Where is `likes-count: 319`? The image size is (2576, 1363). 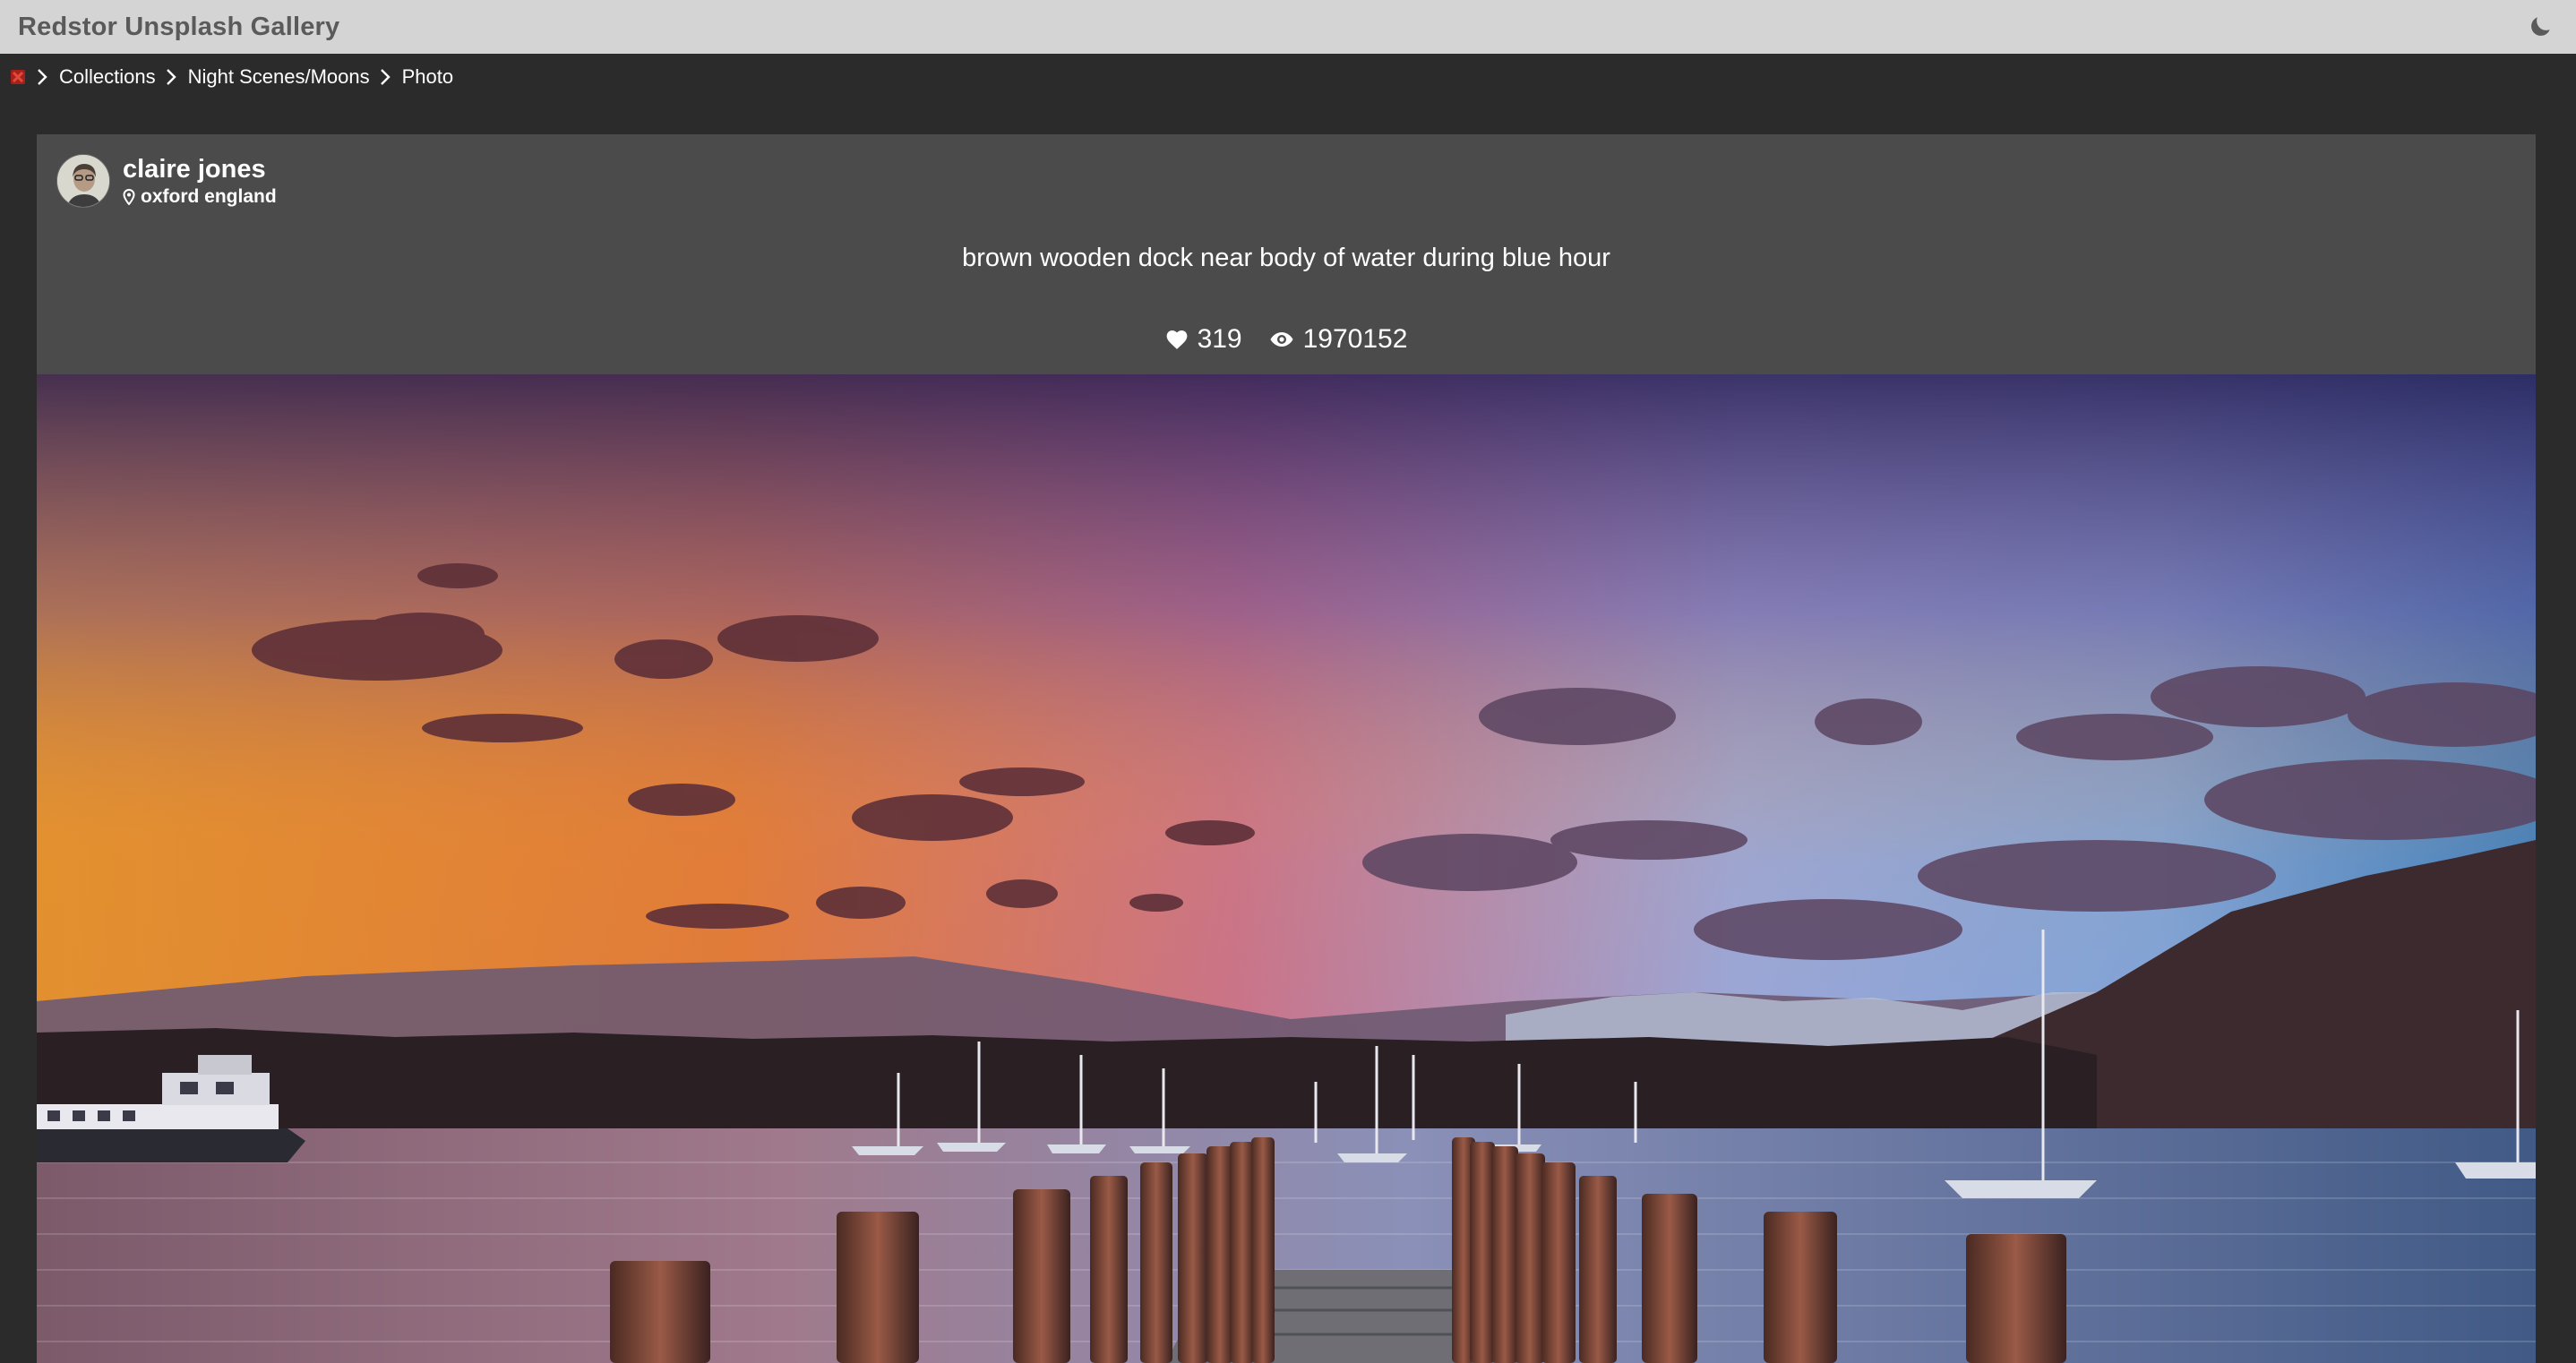 likes-count: 319 is located at coordinates (1219, 339).